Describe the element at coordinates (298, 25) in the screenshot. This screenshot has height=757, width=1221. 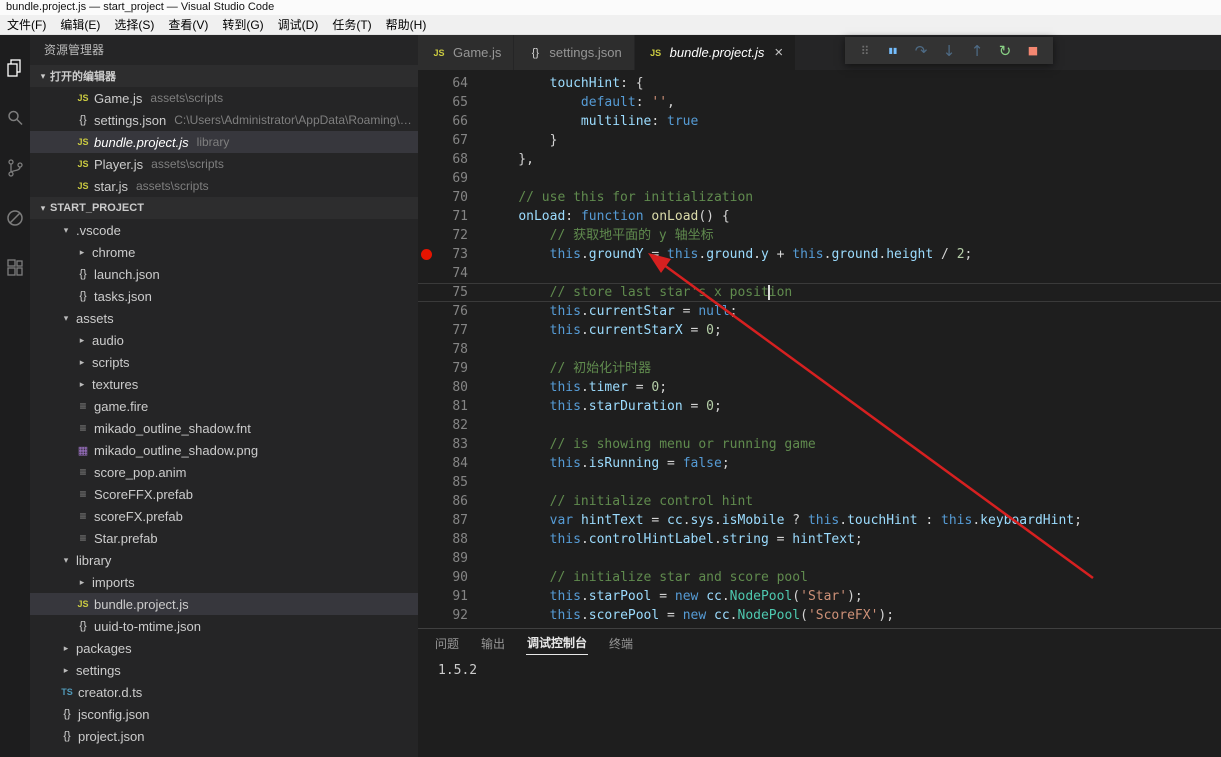
I see `menu-item: 调试(D)` at that location.